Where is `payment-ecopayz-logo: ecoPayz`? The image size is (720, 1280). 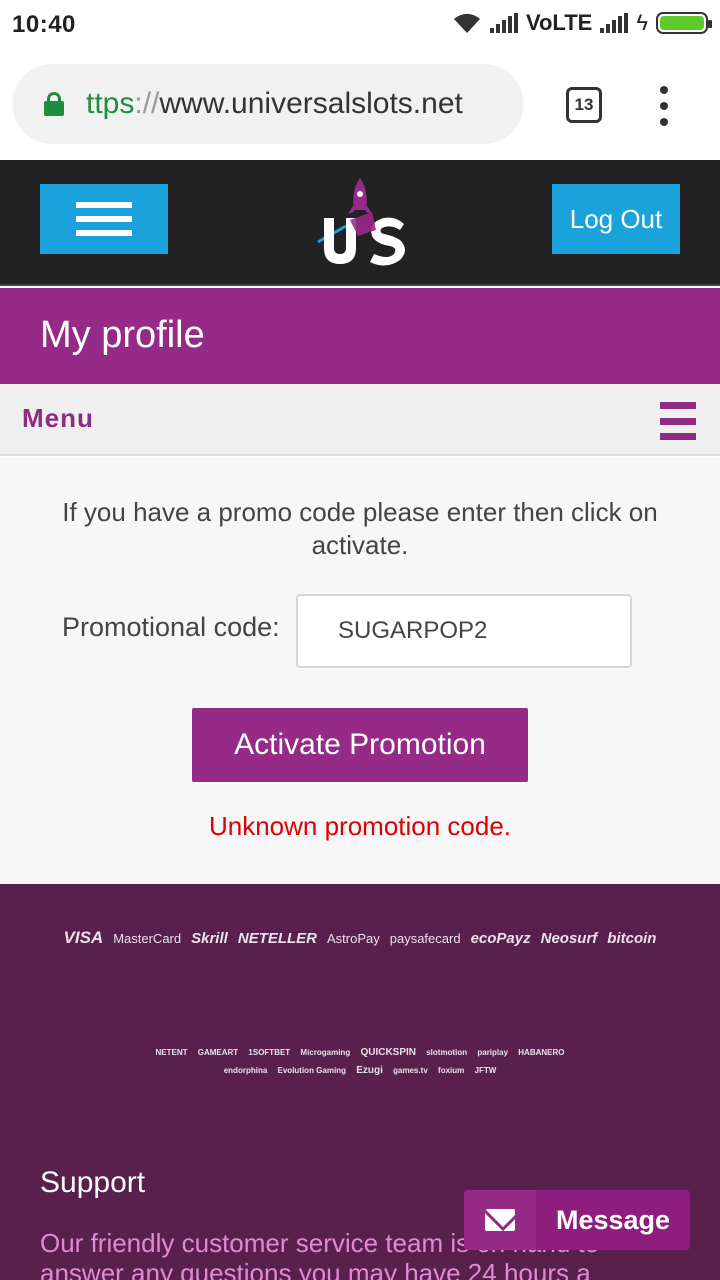
payment-ecopayz-logo: ecoPayz is located at coordinates (500, 938).